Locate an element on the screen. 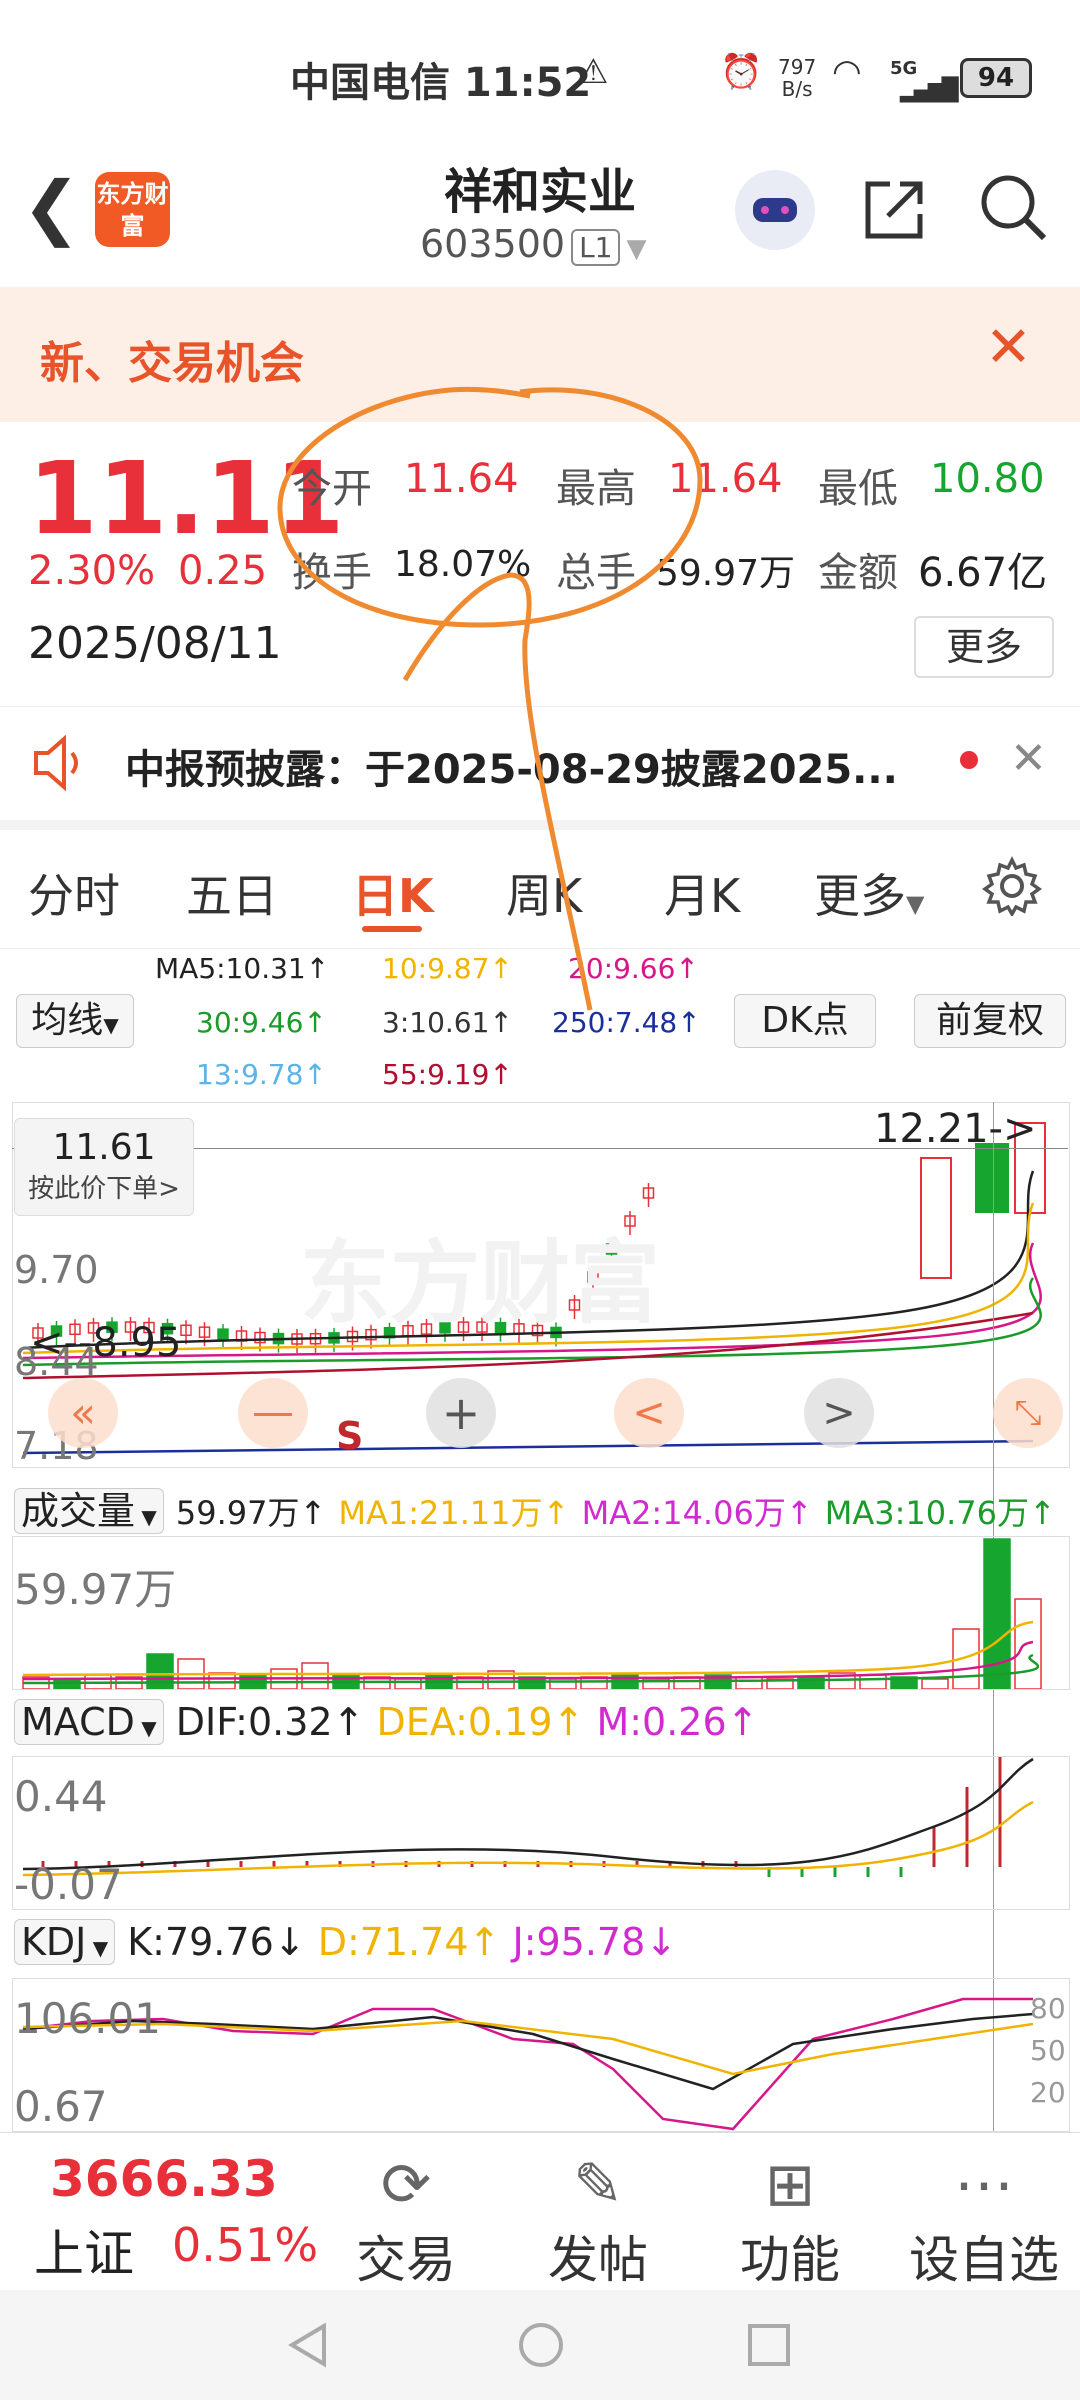 Image resolution: width=1080 pixels, height=2400 pixels. tab-intraday: 分时 is located at coordinates (74, 893).